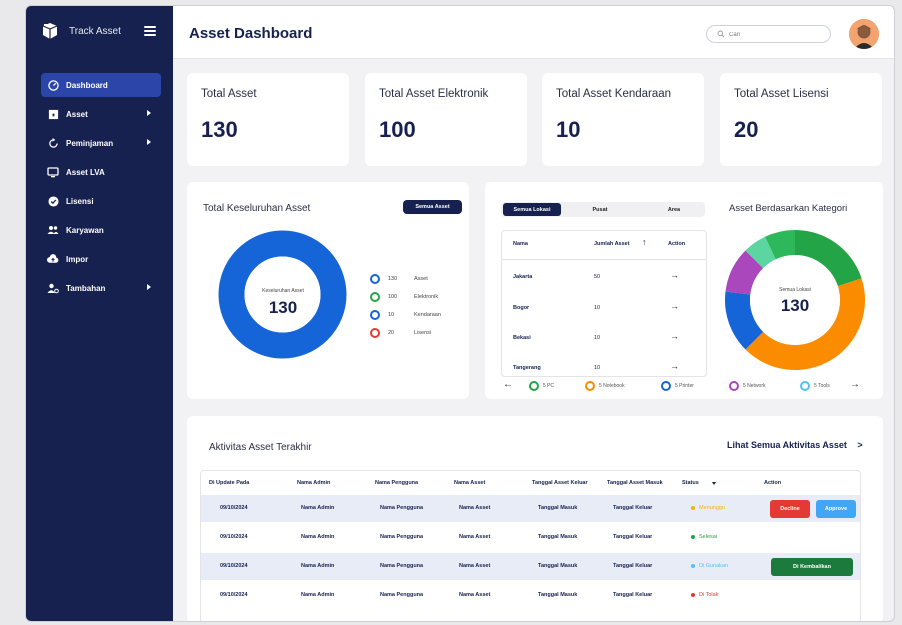 The height and width of the screenshot is (625, 902). Describe the element at coordinates (400, 333) in the screenshot. I see `legend-item-lisensi: 20 Lisensi` at that location.